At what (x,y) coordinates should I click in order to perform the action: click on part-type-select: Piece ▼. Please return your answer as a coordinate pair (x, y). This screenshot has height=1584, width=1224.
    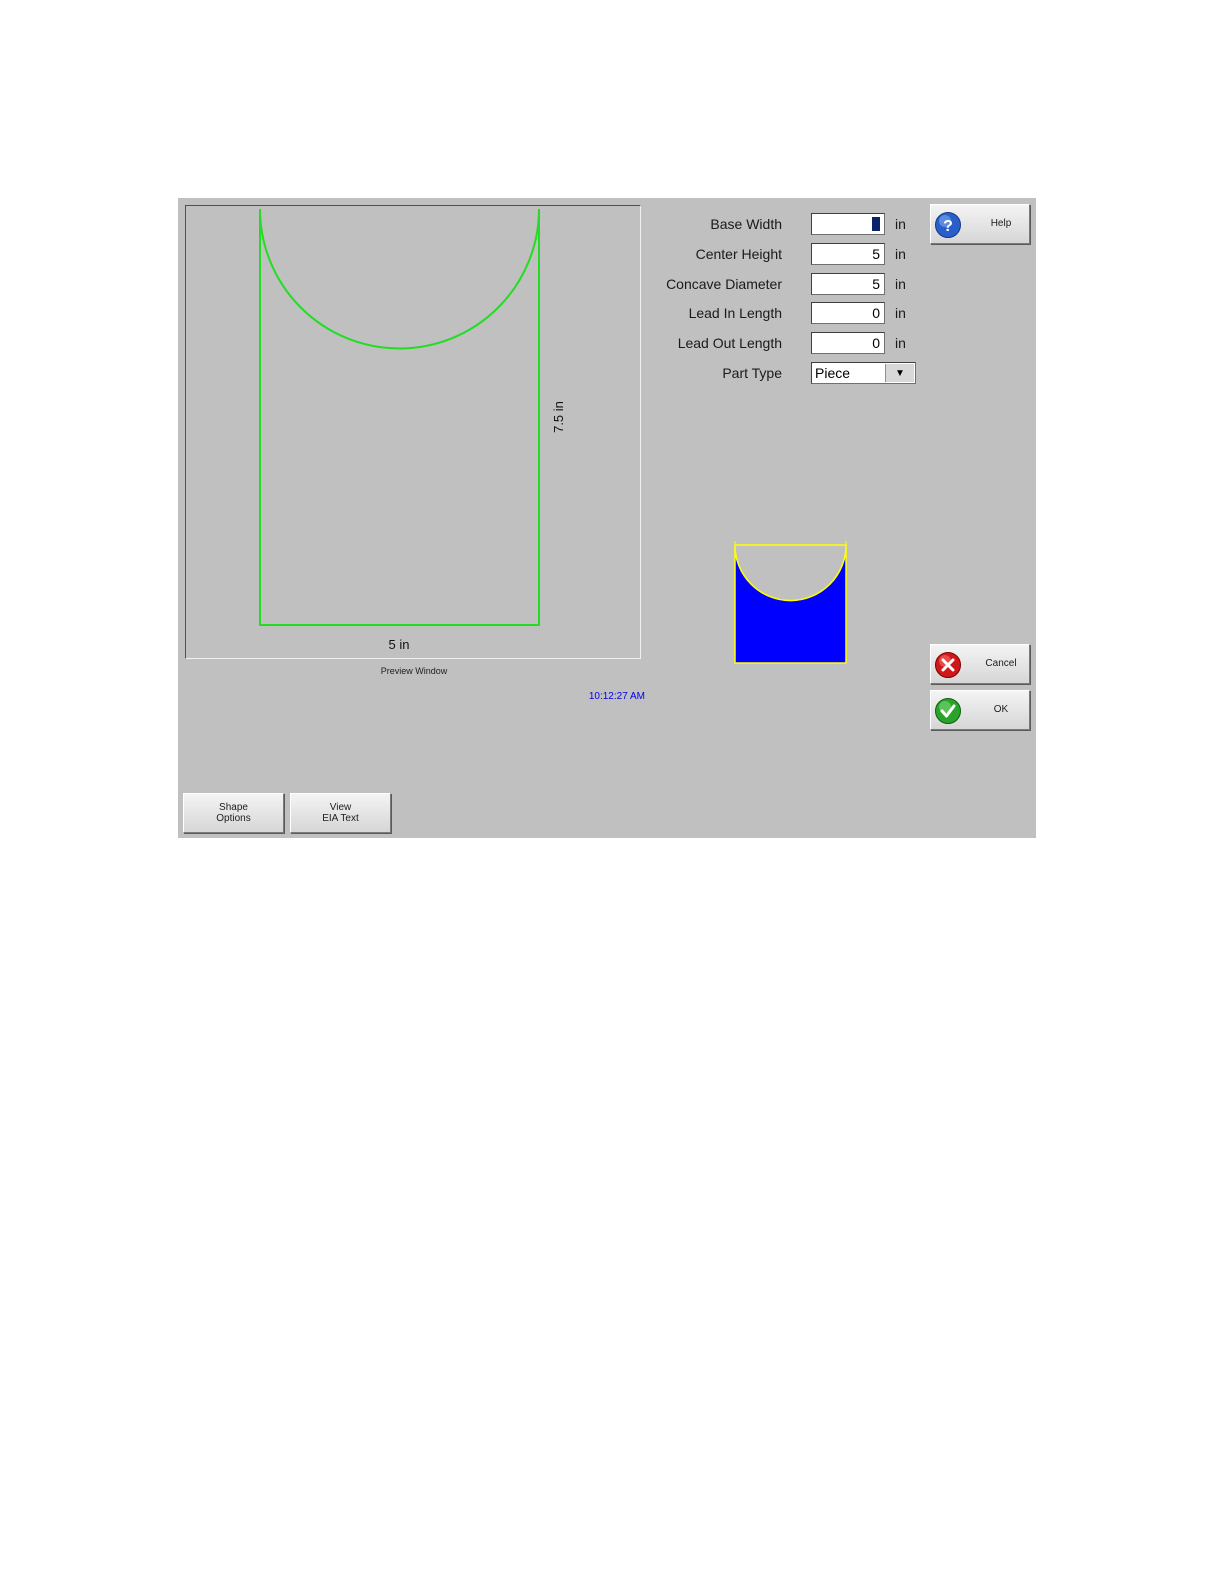
    Looking at the image, I should click on (863, 373).